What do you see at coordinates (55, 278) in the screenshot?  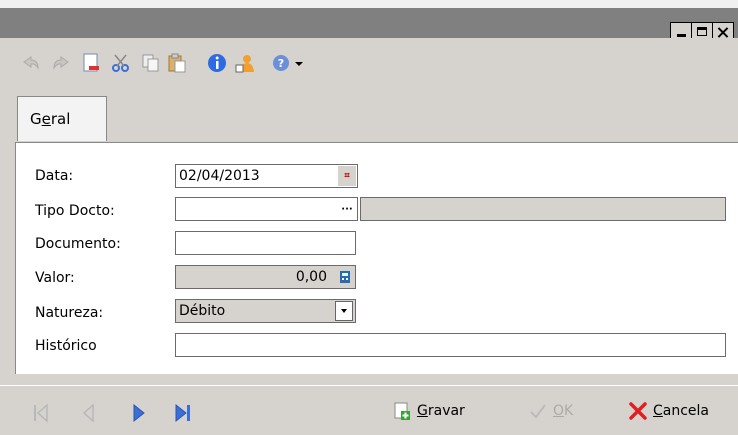 I see `valor-label: Valor:` at bounding box center [55, 278].